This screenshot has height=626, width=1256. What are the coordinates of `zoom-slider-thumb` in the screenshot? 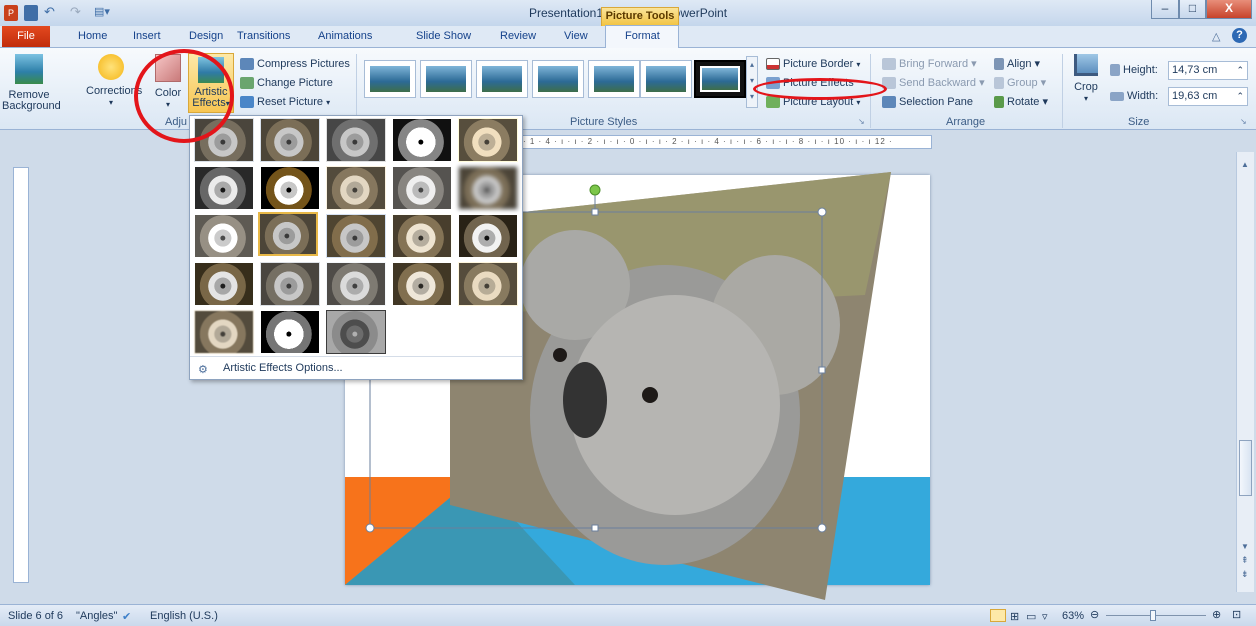 It's located at (1153, 615).